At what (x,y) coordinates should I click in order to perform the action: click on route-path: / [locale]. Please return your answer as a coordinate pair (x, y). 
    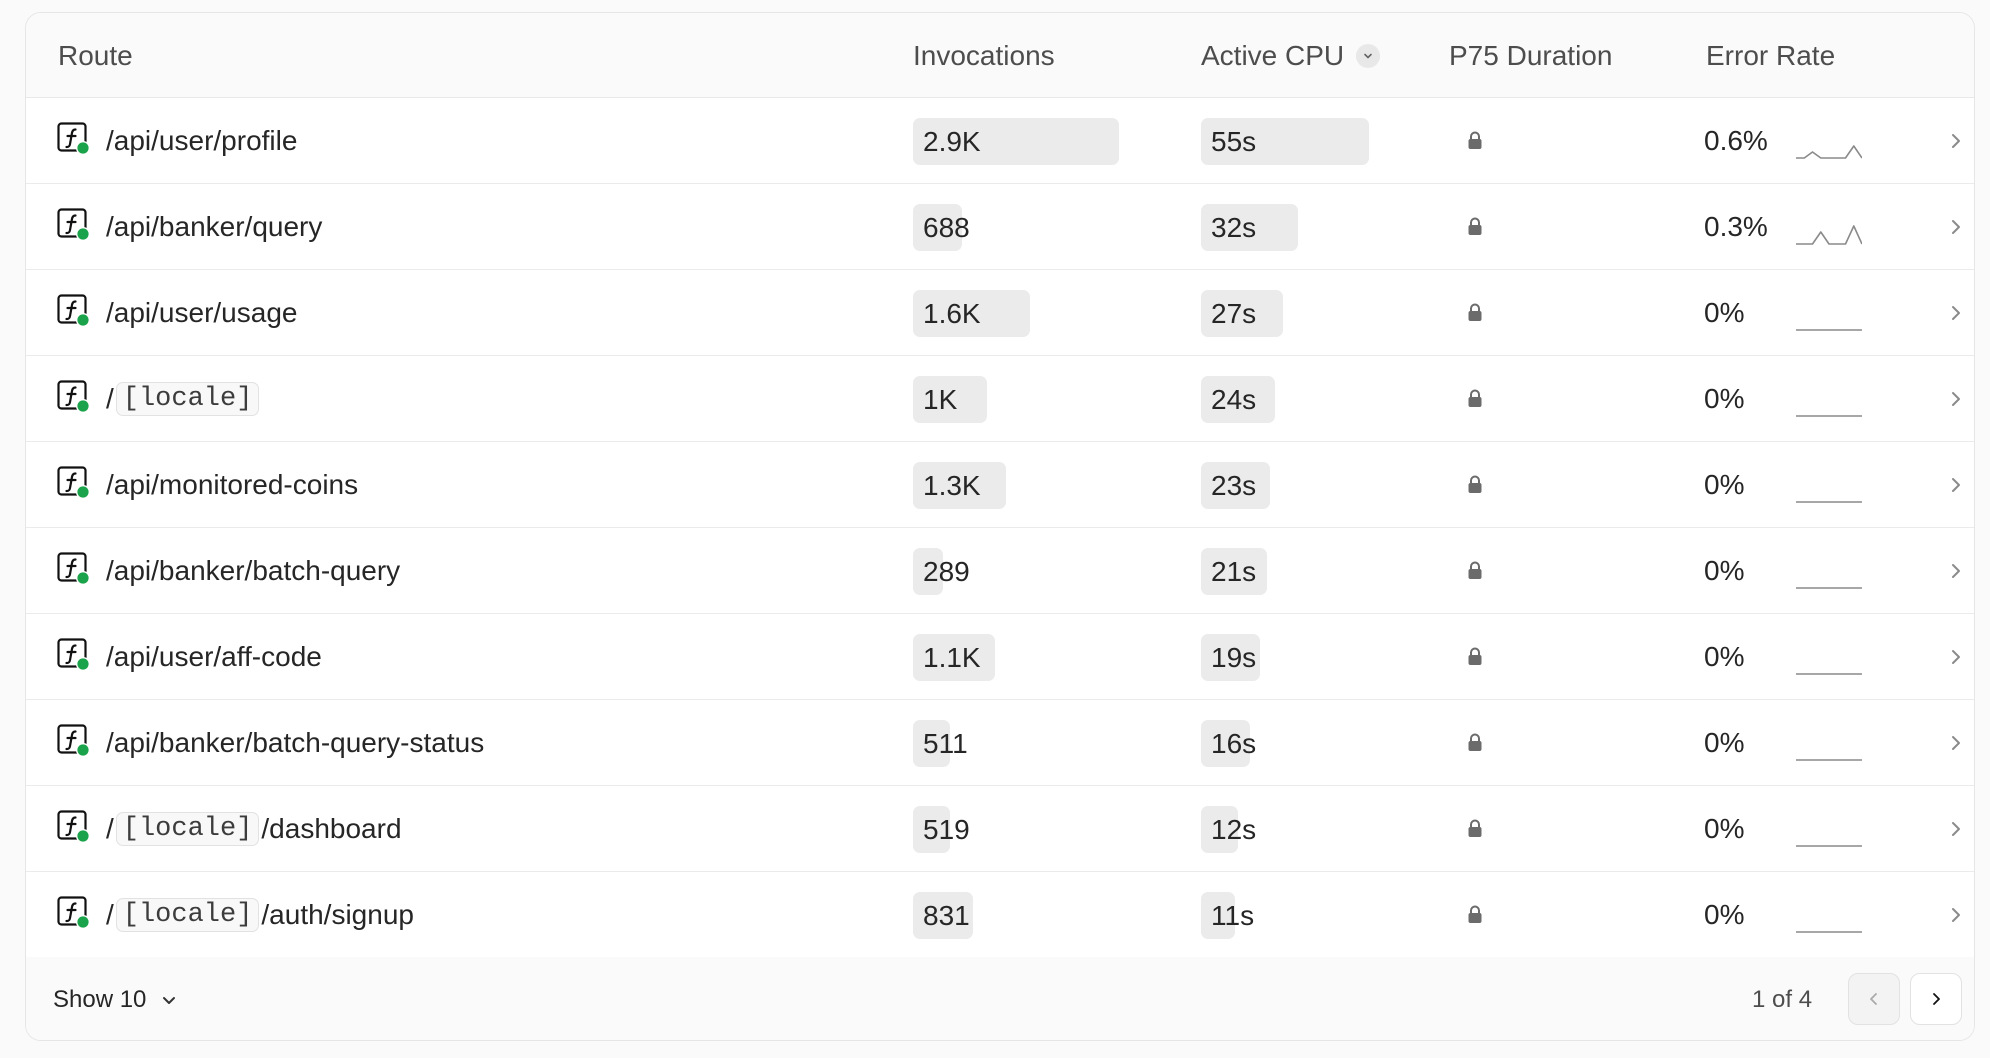
    Looking at the image, I should click on (183, 399).